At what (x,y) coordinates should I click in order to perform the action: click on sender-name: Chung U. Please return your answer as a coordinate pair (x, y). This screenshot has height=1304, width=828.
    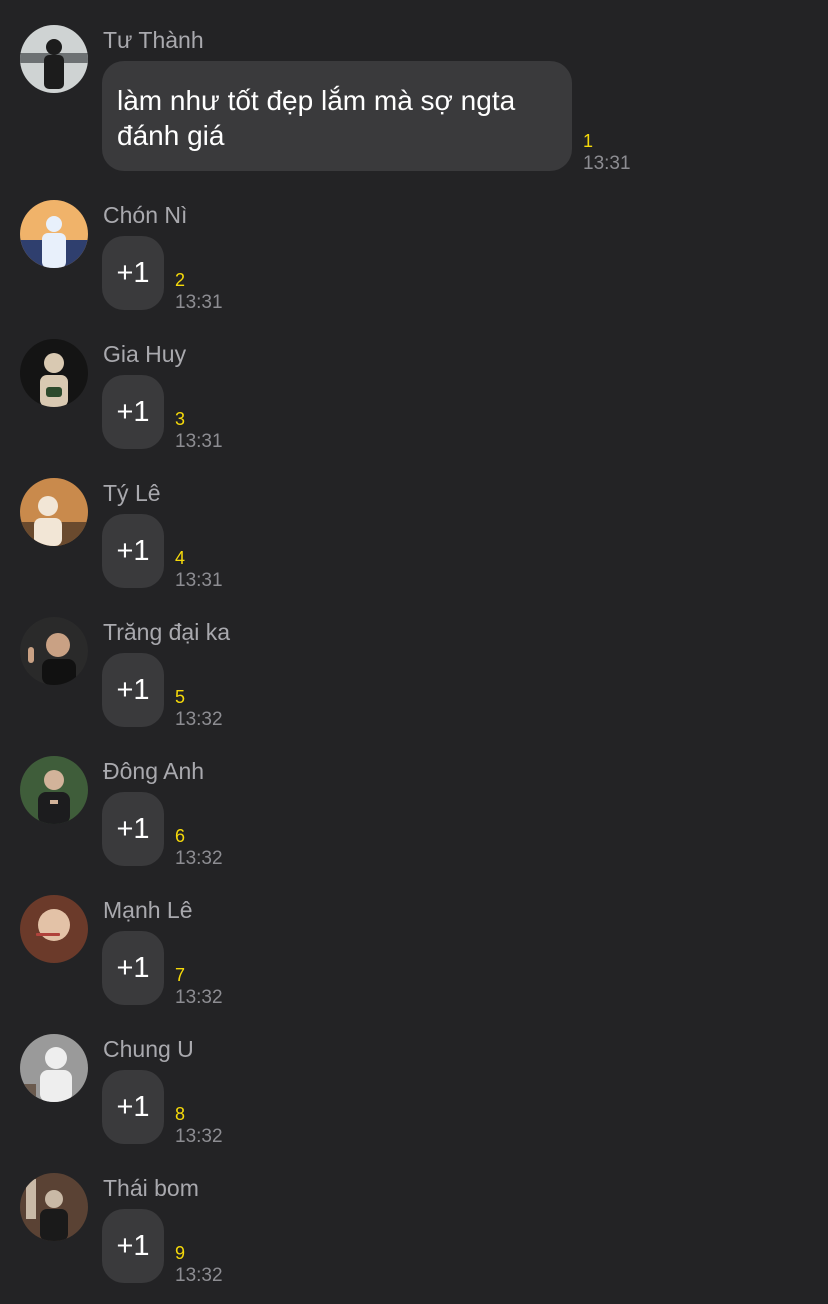
    Looking at the image, I should click on (148, 1049).